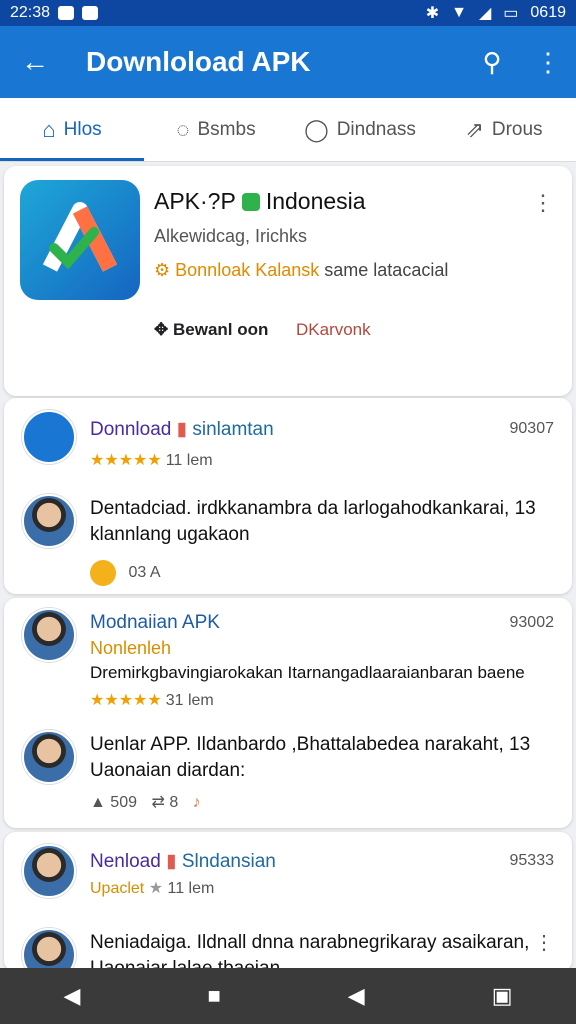  I want to click on reaction-row: 03 A, so click(125, 573).